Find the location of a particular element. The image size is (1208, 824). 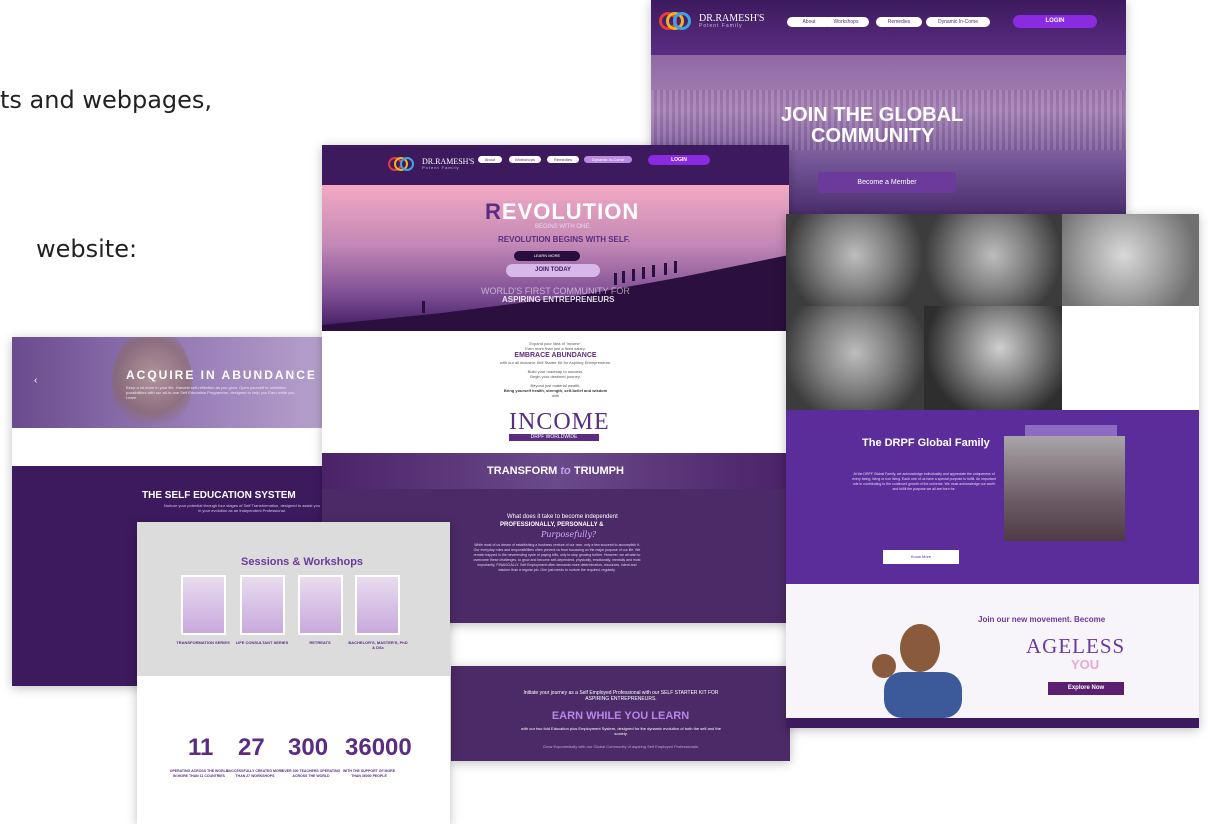

tile-label-transformation: TRANSFORMATION SERIES is located at coordinates (203, 642).